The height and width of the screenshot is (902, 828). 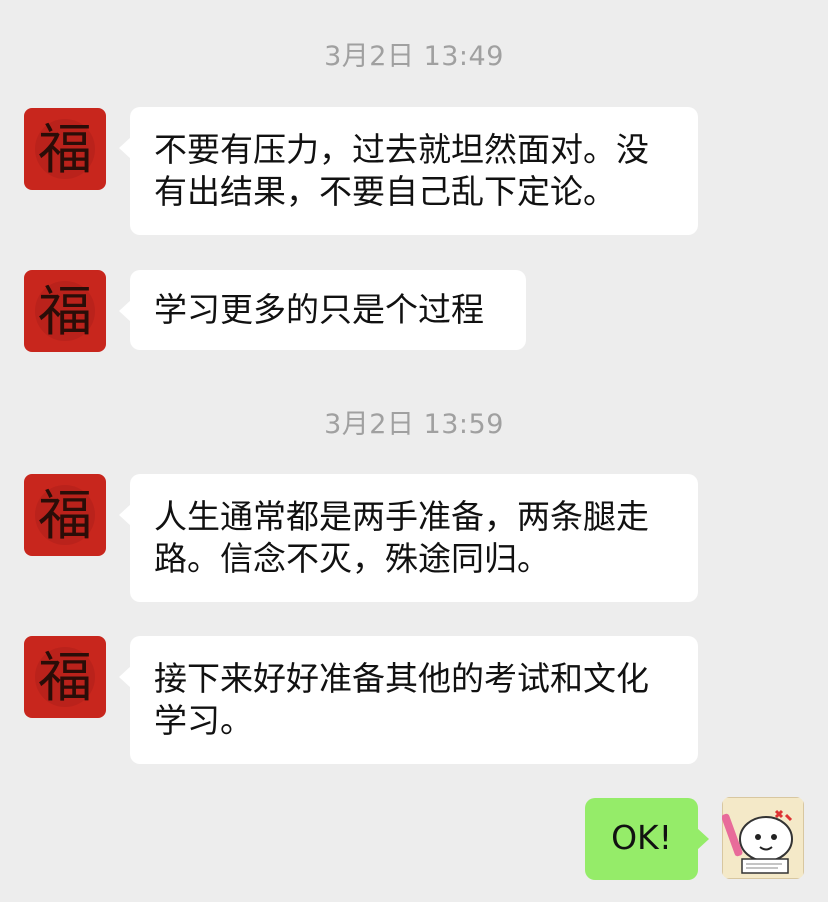 I want to click on message-text: 人生通常都是两手准备，两条腿走路。信念不灭，殊途同归。, so click(x=401, y=537).